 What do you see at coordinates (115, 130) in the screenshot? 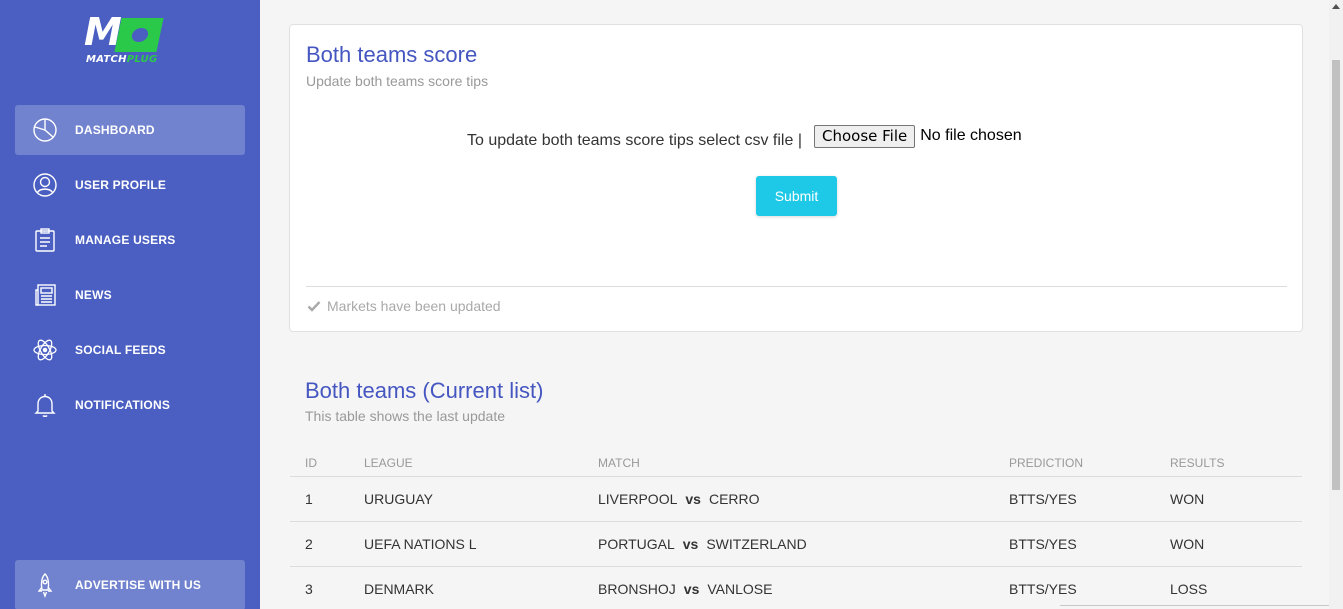
I see `sidebar-item-label: DASHBOARD` at bounding box center [115, 130].